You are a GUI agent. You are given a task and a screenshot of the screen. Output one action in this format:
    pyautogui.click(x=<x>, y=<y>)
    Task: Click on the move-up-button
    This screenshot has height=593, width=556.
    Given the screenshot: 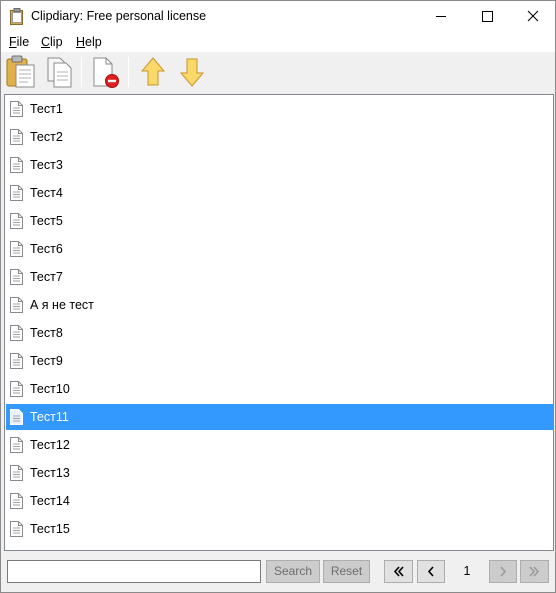 What is the action you would take?
    pyautogui.click(x=153, y=72)
    